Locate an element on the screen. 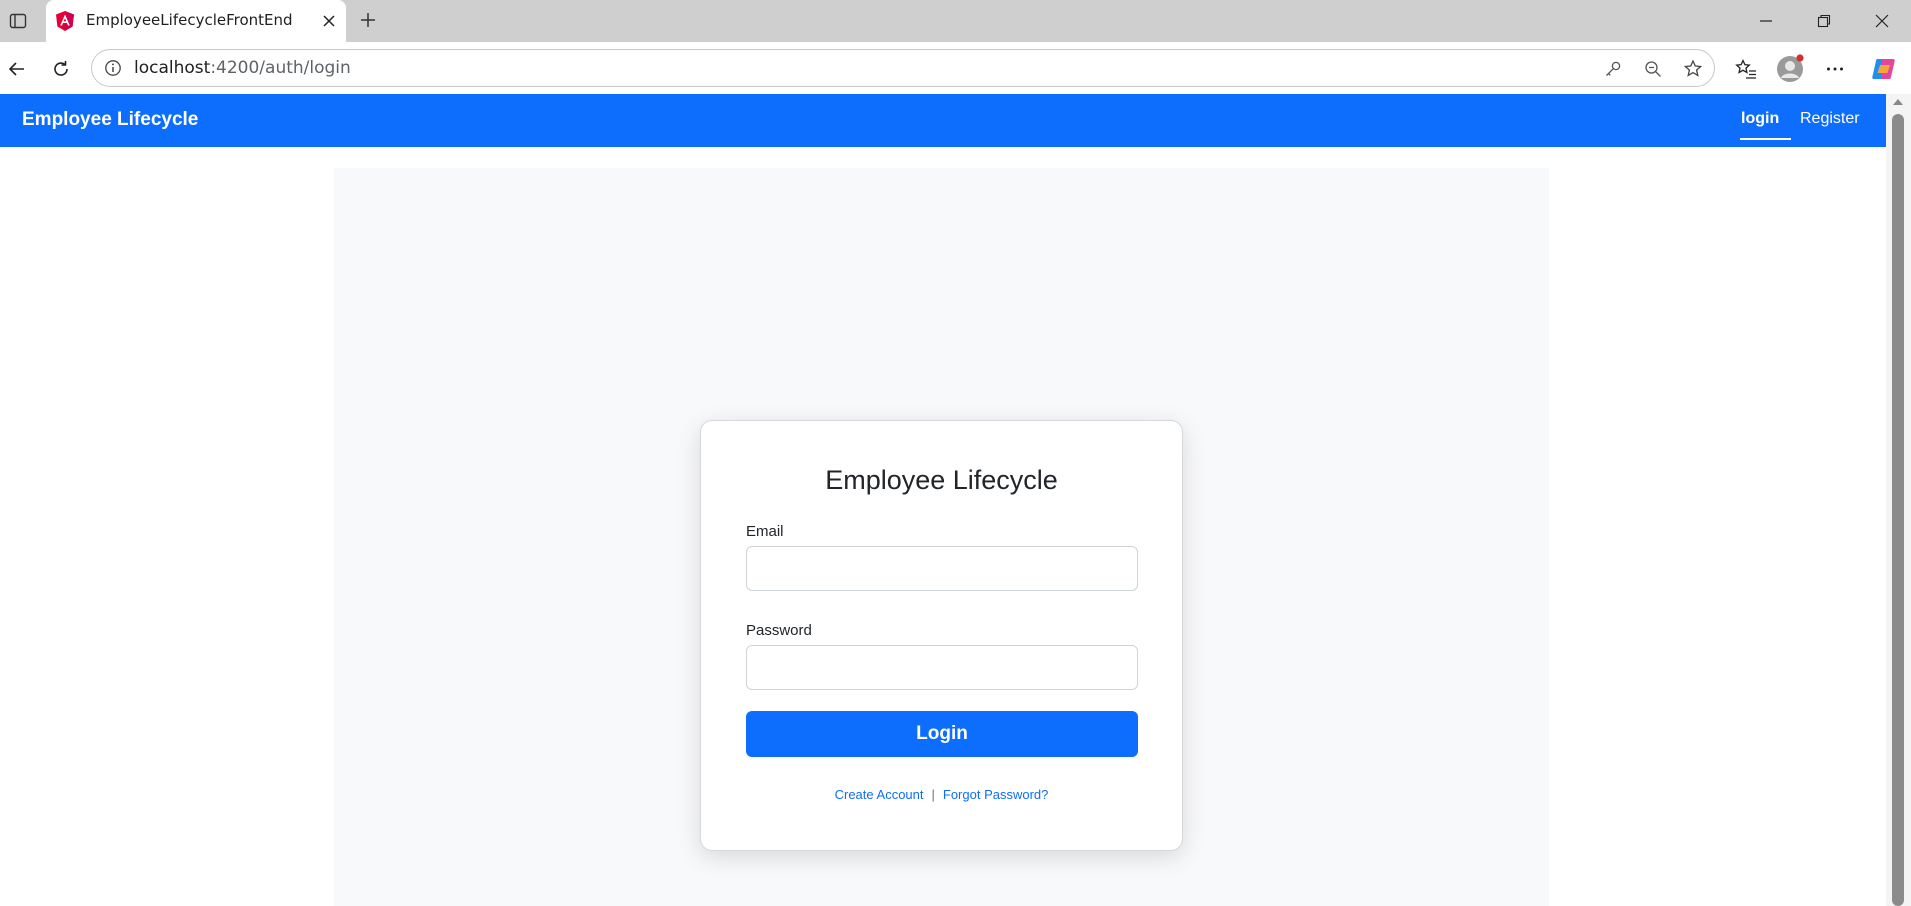 Image resolution: width=1911 pixels, height=906 pixels. forgot-password-link: Forgot Password? is located at coordinates (996, 794).